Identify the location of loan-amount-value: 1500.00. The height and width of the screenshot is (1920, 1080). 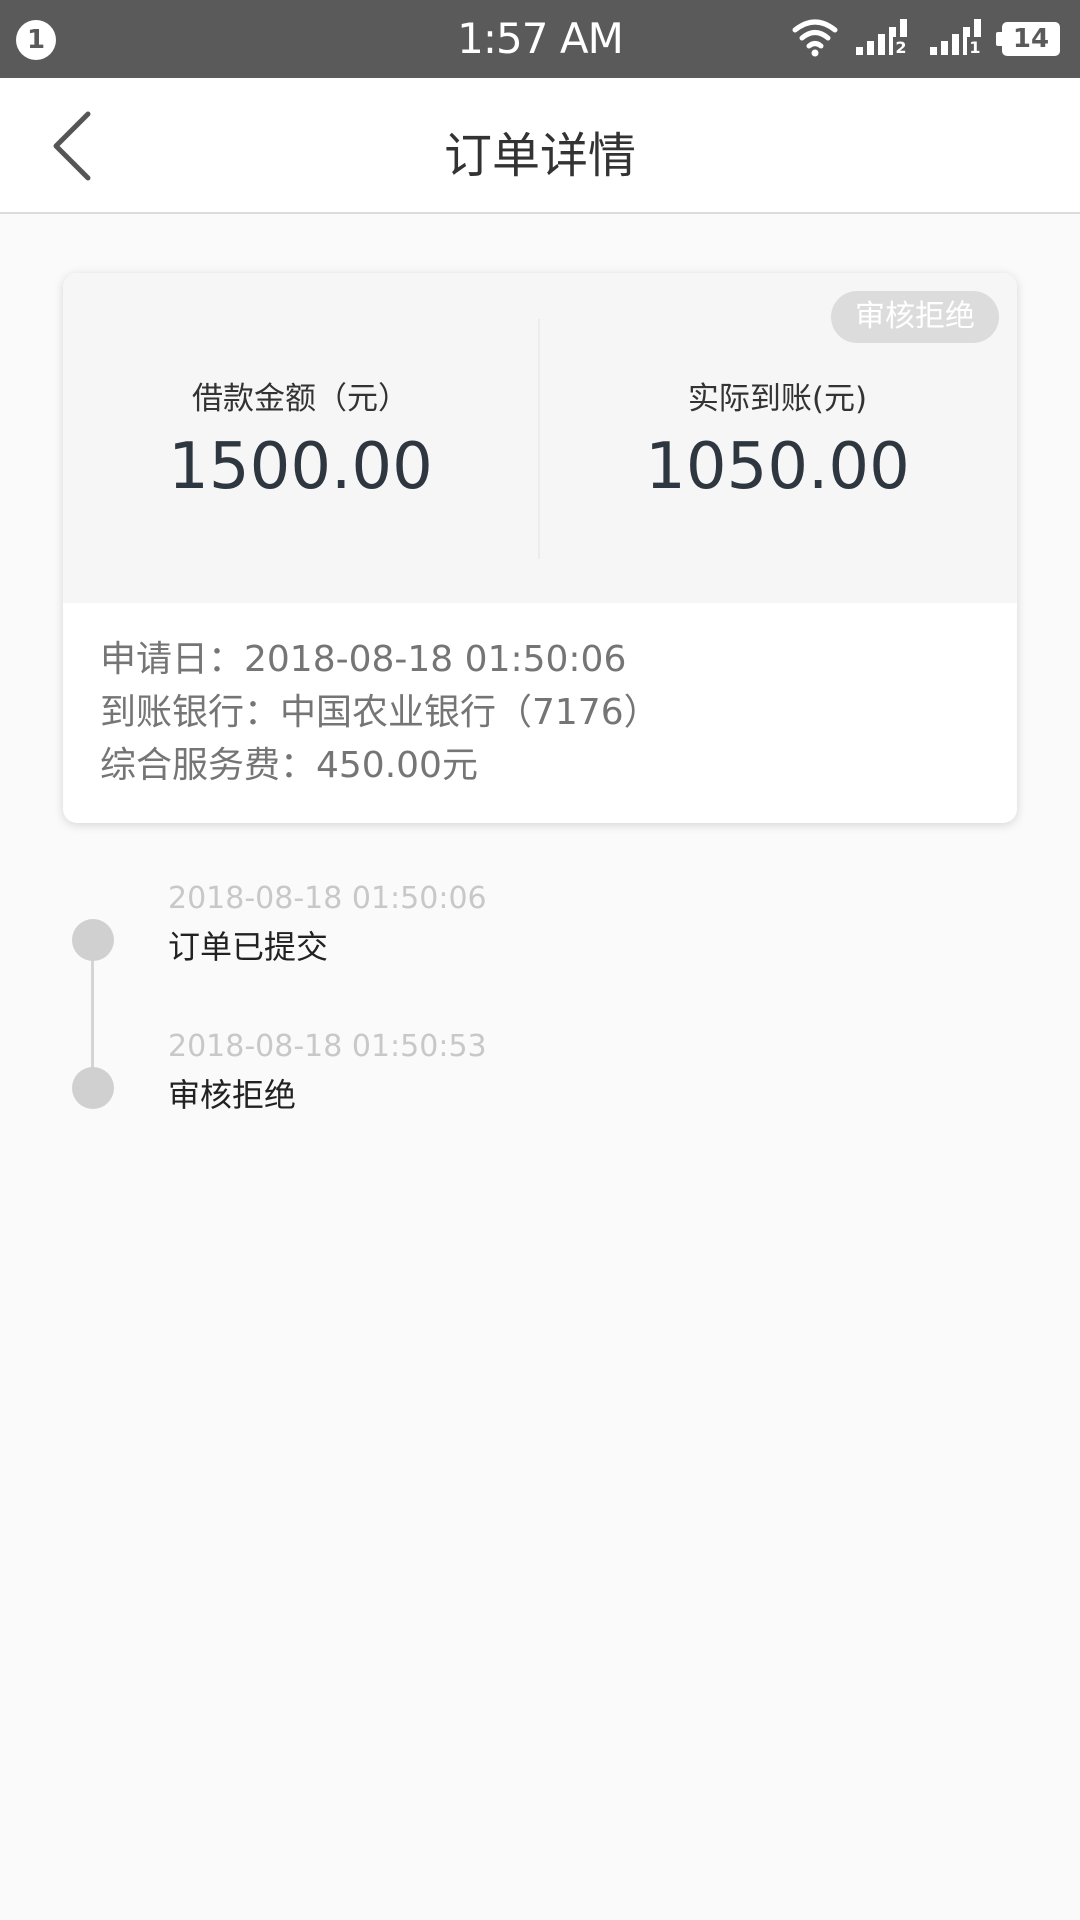
(300, 467).